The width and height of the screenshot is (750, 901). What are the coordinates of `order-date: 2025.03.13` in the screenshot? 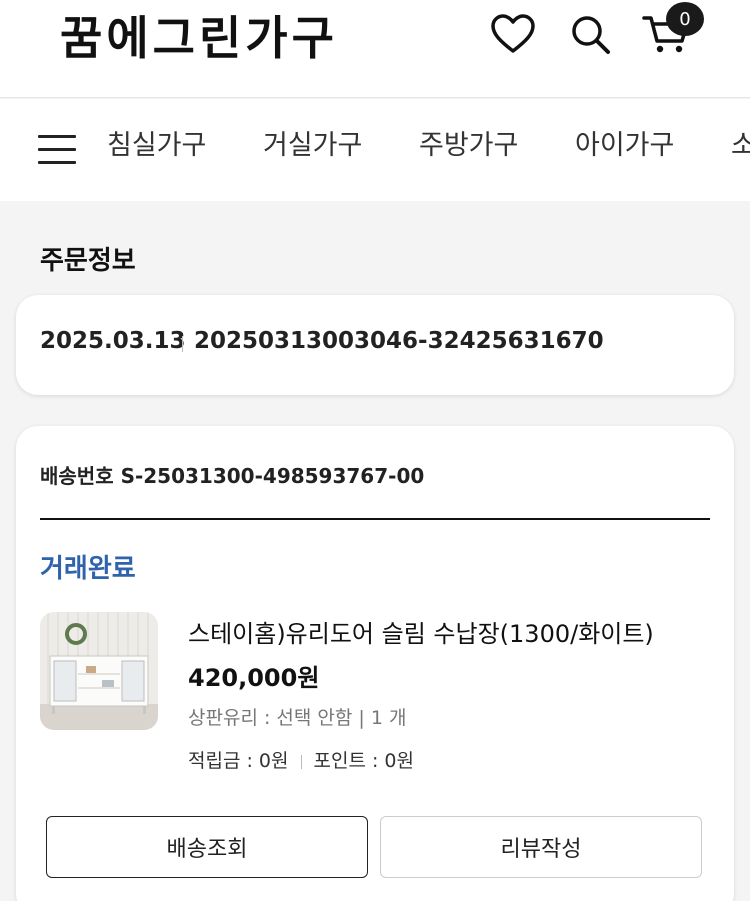 It's located at (113, 341).